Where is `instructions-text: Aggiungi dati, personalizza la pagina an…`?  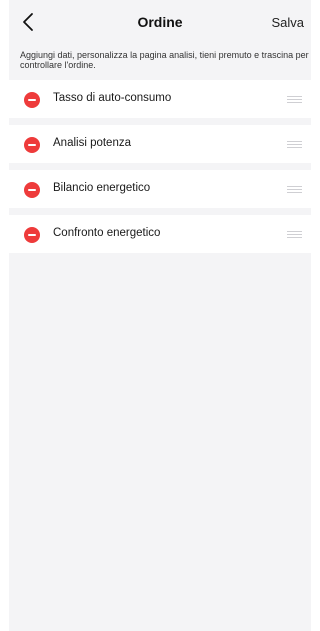
instructions-text: Aggiungi dati, personalizza la pagina an… is located at coordinates (164, 60).